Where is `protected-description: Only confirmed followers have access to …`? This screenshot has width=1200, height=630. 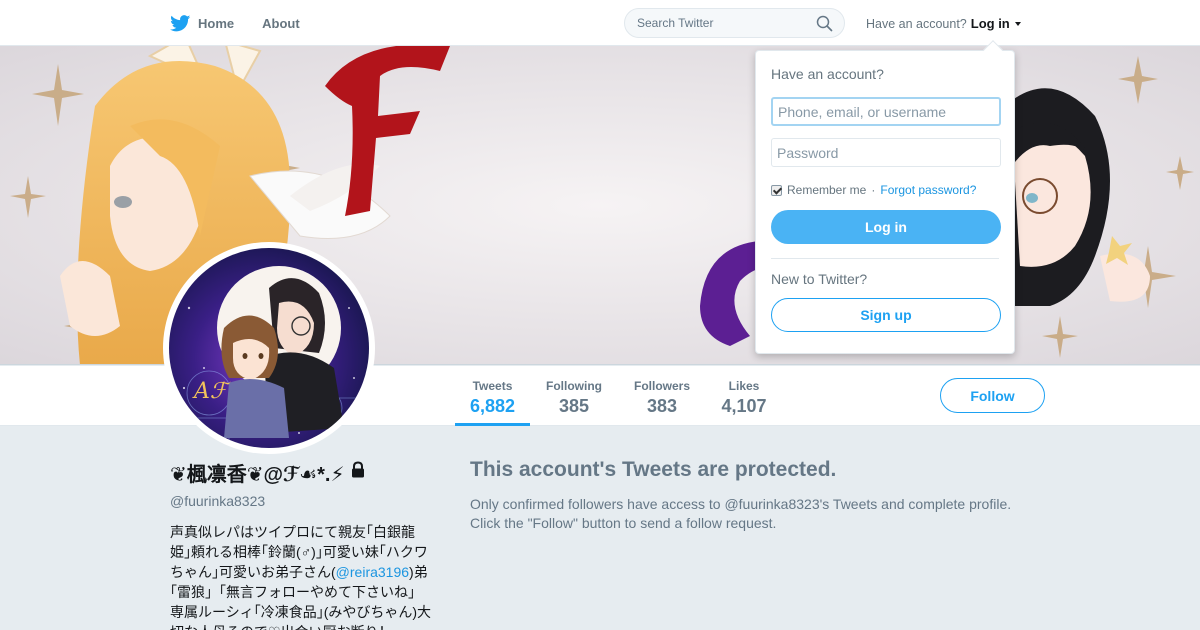 protected-description: Only confirmed followers have access to … is located at coordinates (750, 514).